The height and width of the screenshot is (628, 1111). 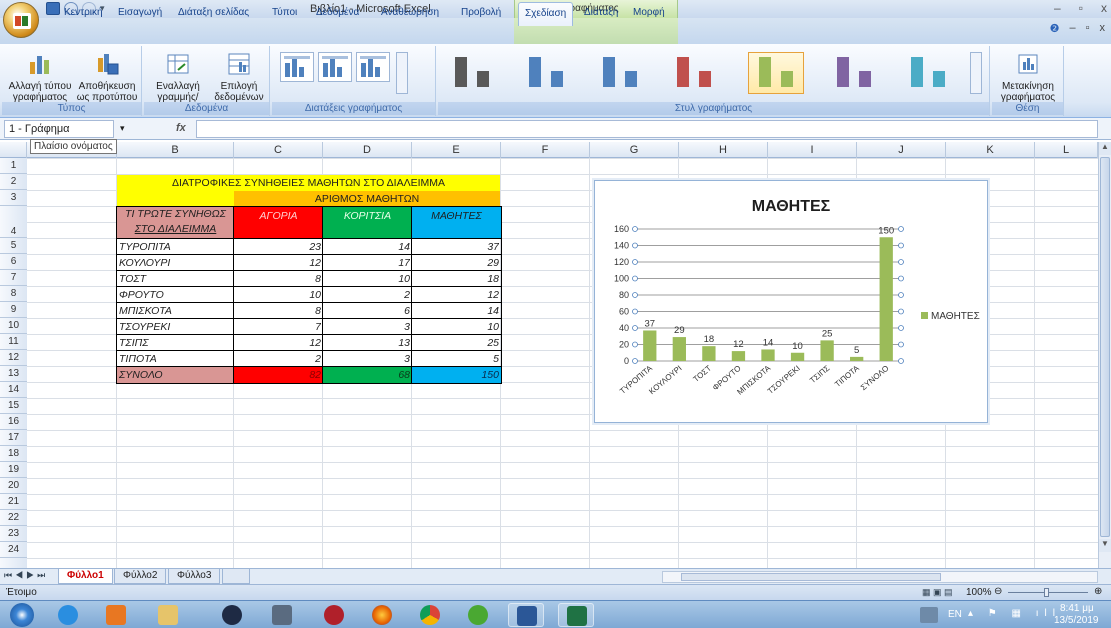 What do you see at coordinates (83, 12) in the screenshot?
I see `tab-home: Κεντρική` at bounding box center [83, 12].